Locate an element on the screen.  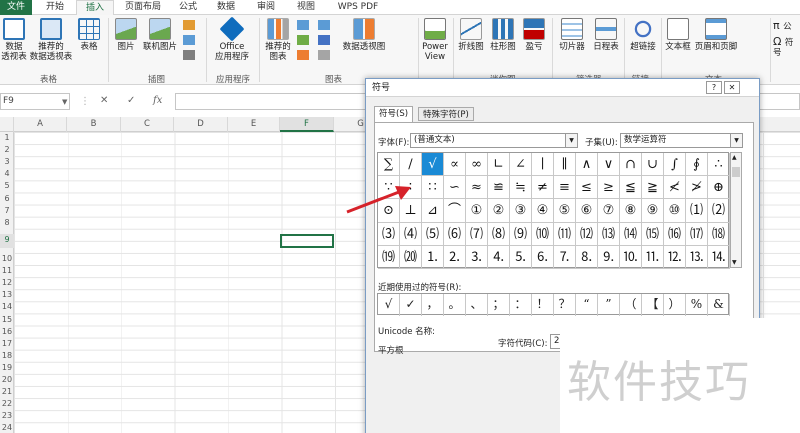
row-header: 19 is located at coordinates (7, 368).